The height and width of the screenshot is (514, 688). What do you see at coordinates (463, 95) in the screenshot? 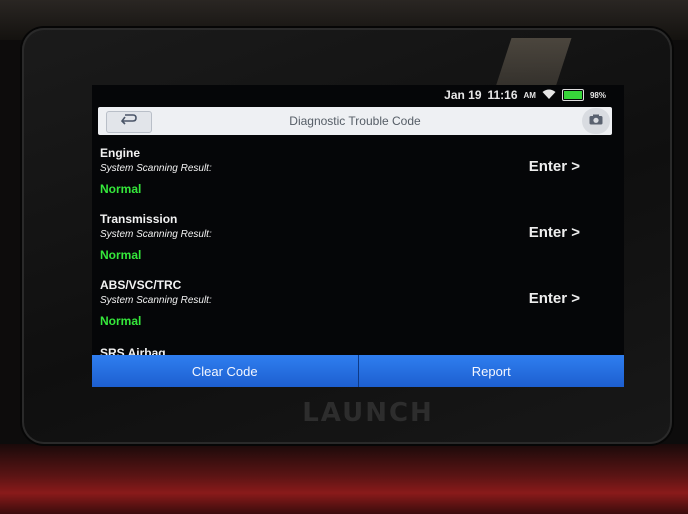
I see `status-date: Jan 19` at bounding box center [463, 95].